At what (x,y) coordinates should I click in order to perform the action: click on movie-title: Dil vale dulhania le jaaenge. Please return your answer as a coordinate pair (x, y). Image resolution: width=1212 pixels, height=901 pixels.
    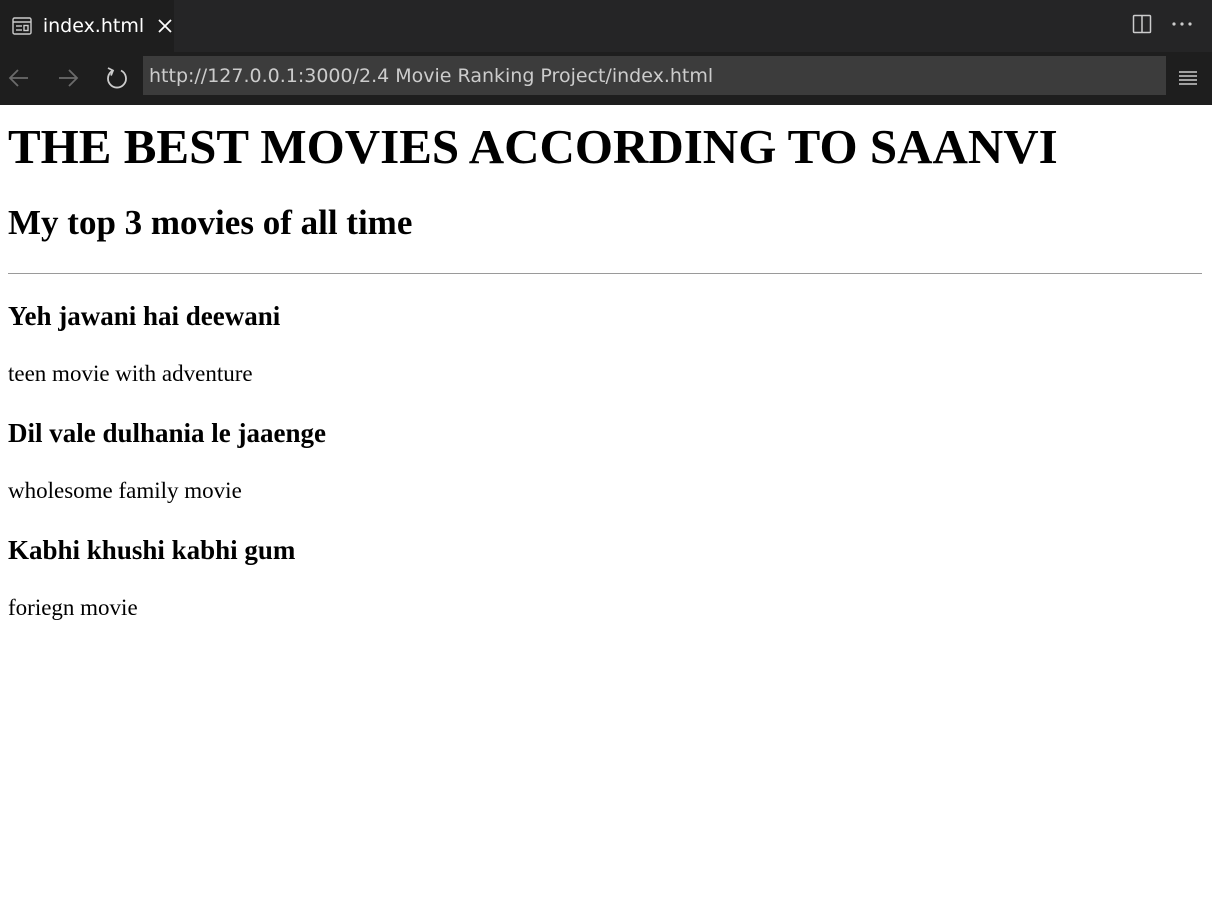
    Looking at the image, I should click on (167, 433).